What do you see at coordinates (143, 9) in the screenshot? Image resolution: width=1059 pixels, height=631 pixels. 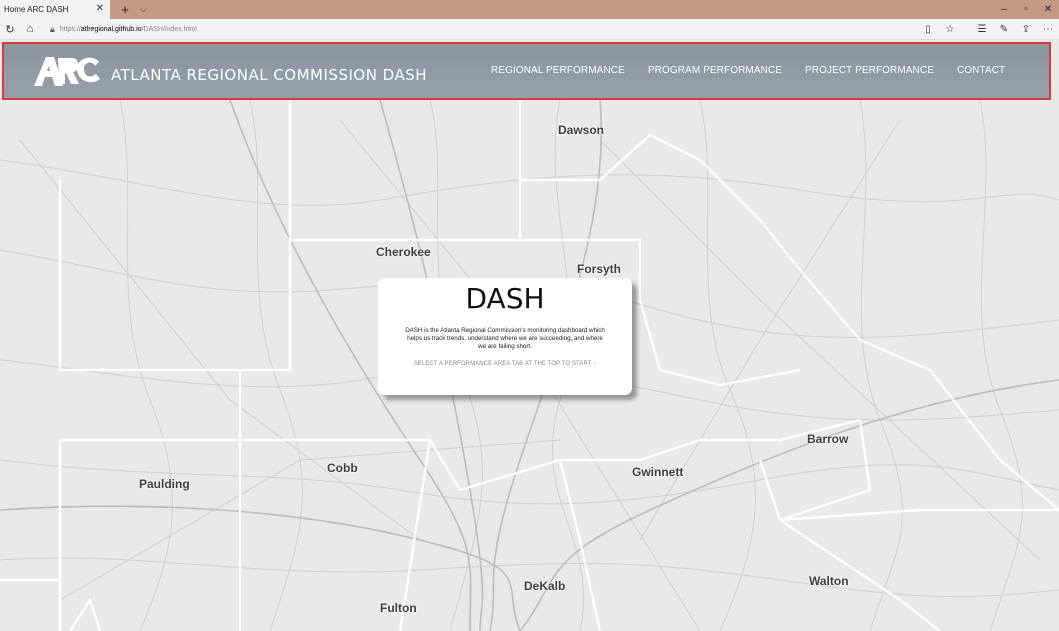 I see `chevron-down-icon: ⌵` at bounding box center [143, 9].